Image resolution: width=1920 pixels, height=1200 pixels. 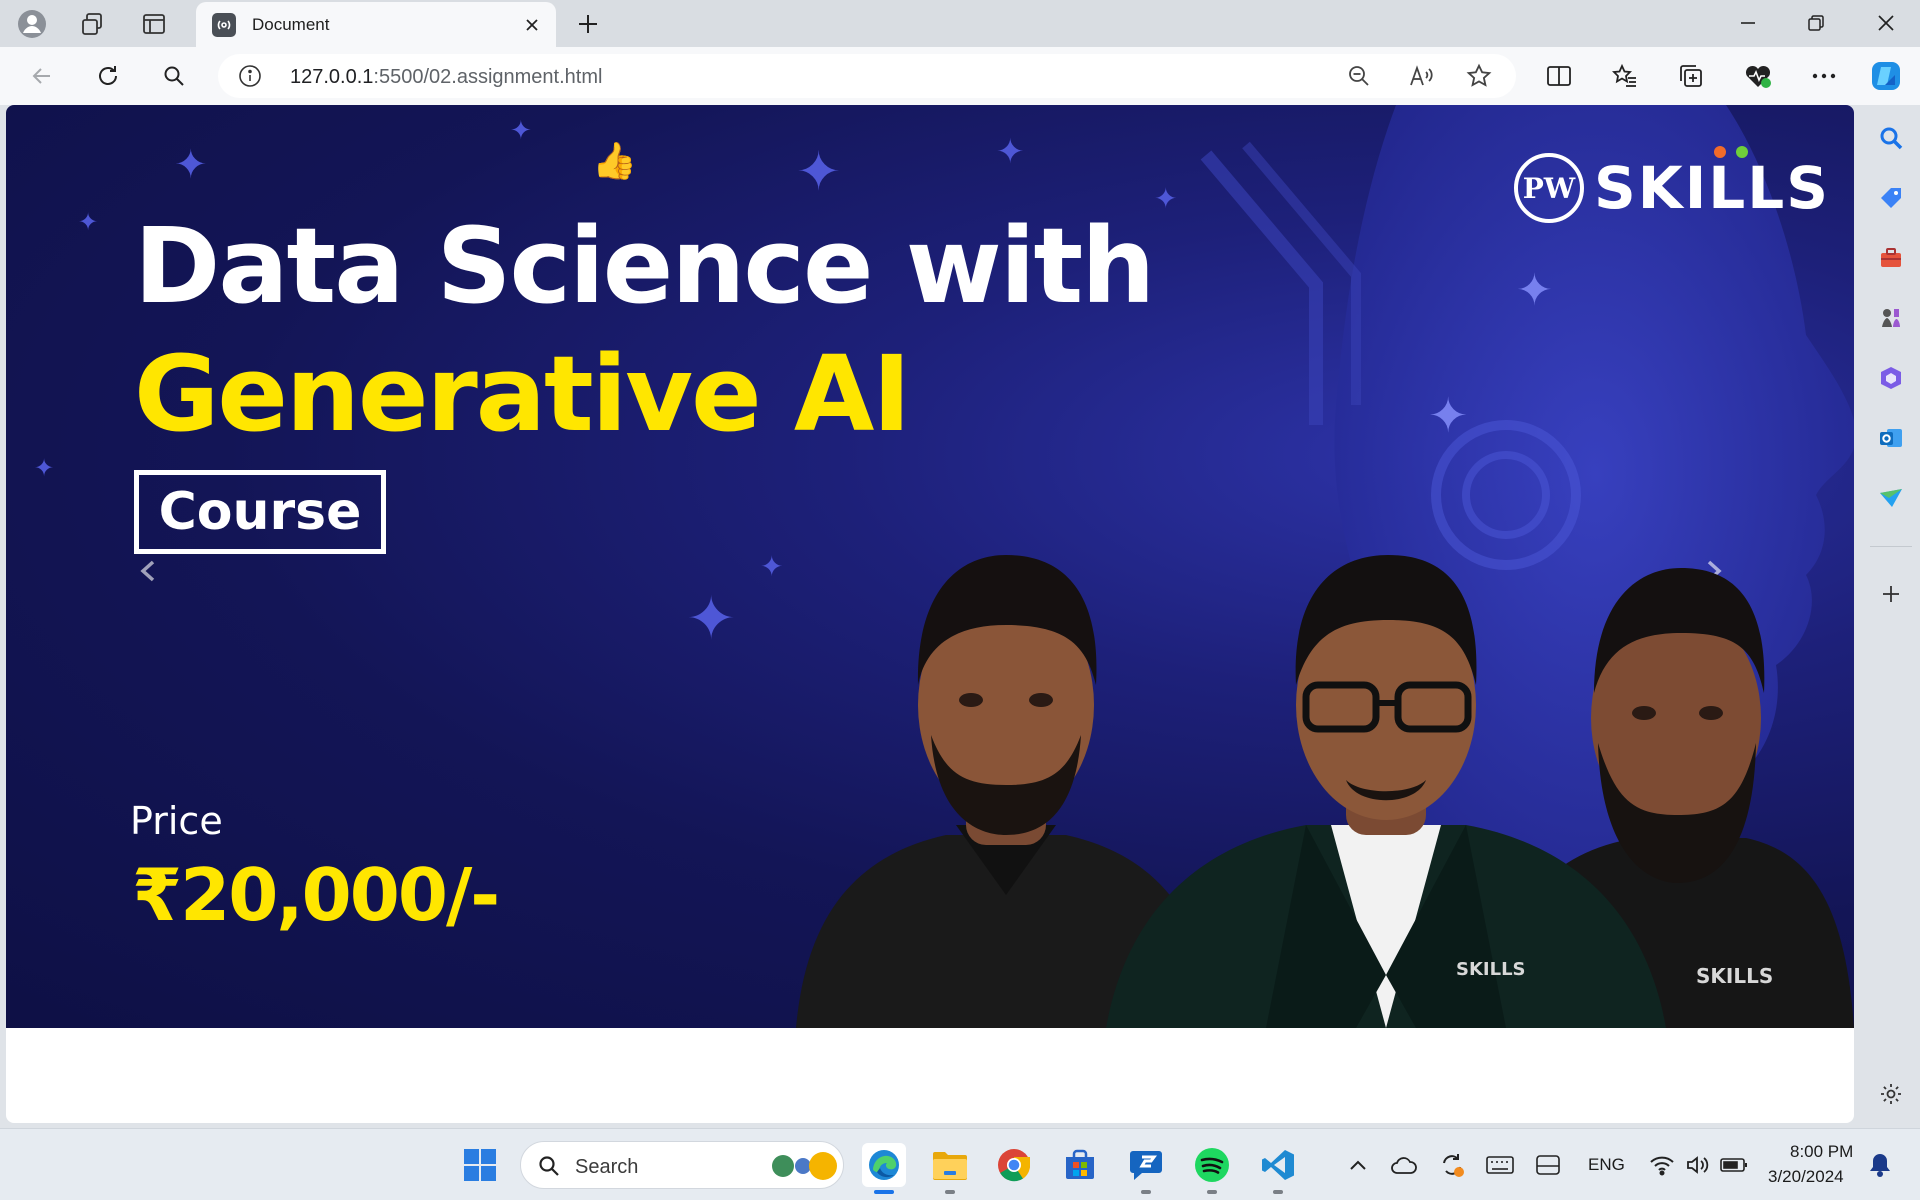 What do you see at coordinates (376, 24) in the screenshot?
I see `tab-document: Document` at bounding box center [376, 24].